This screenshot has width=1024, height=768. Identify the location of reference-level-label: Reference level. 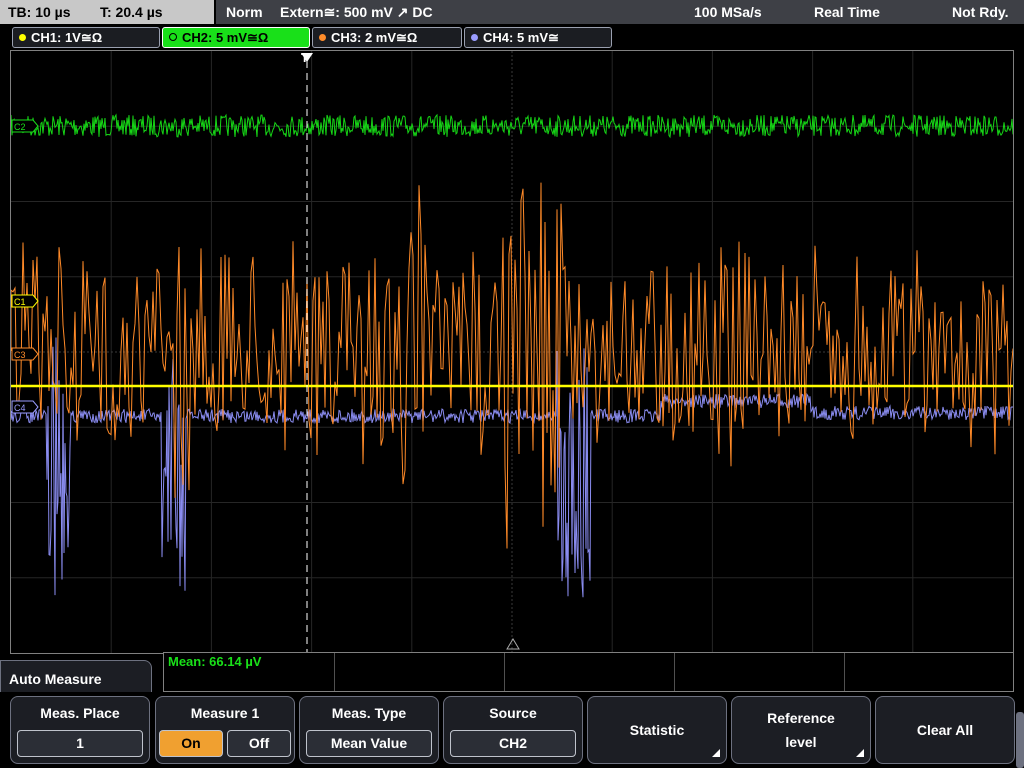
(801, 730).